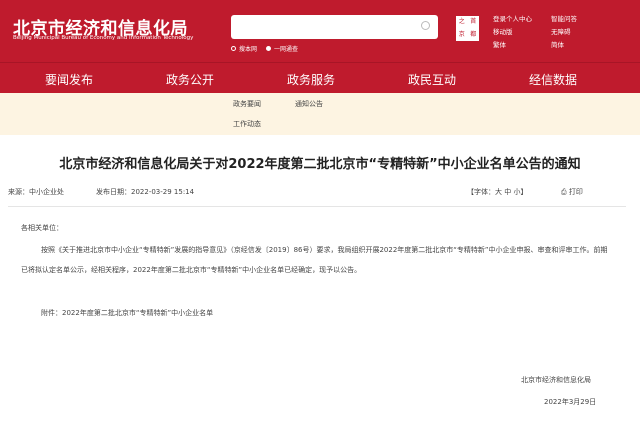 This screenshot has height=423, width=640. I want to click on font-medium: 中, so click(507, 192).